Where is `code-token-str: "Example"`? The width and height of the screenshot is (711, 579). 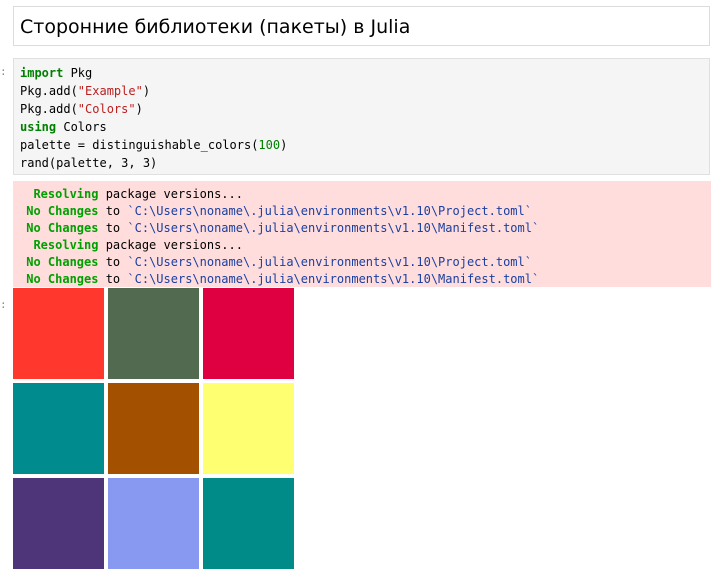
code-token-str: "Example" is located at coordinates (110, 91).